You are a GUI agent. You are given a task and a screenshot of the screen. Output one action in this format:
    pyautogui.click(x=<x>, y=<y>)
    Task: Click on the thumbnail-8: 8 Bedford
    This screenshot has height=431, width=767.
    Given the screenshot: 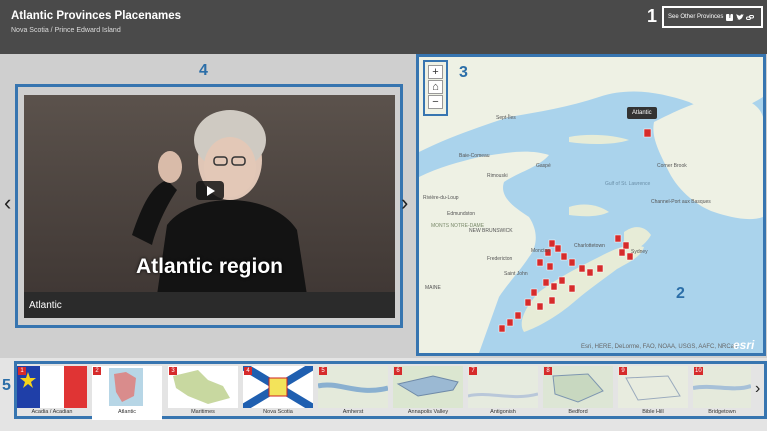 What is the action you would take?
    pyautogui.click(x=578, y=393)
    